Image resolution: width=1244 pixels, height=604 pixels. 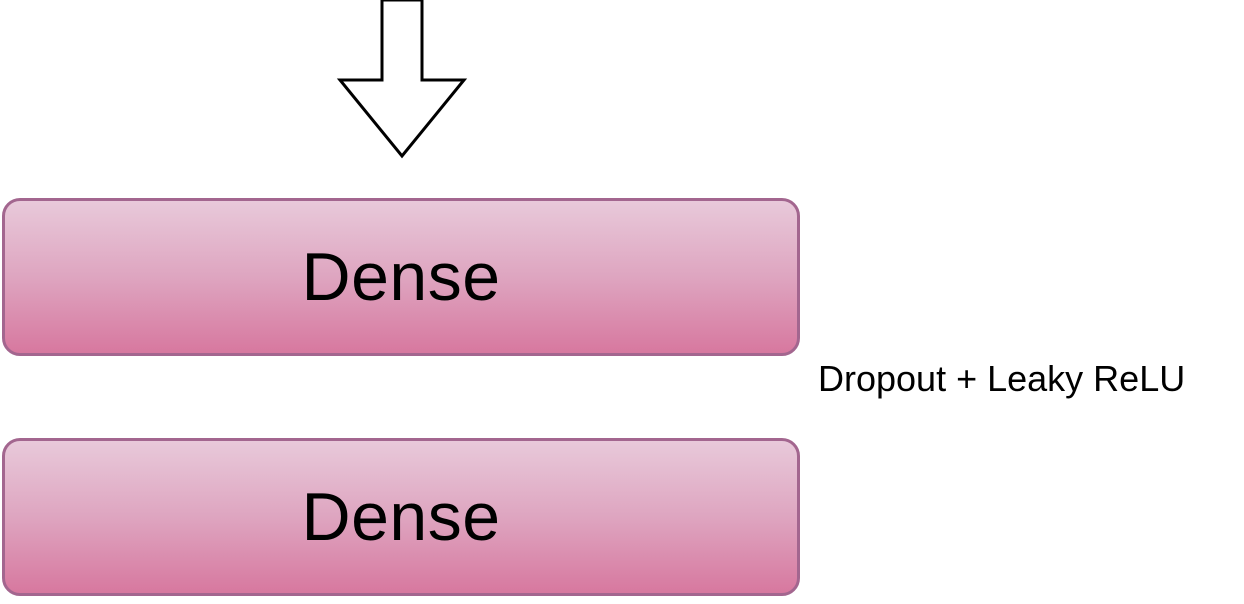 I want to click on dense-layer-1-label: Dense, so click(x=401, y=277).